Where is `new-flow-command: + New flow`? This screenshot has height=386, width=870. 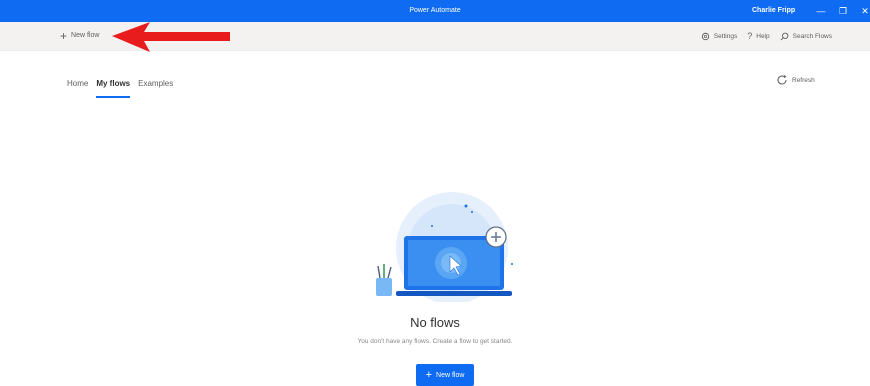 new-flow-command: + New flow is located at coordinates (79, 36).